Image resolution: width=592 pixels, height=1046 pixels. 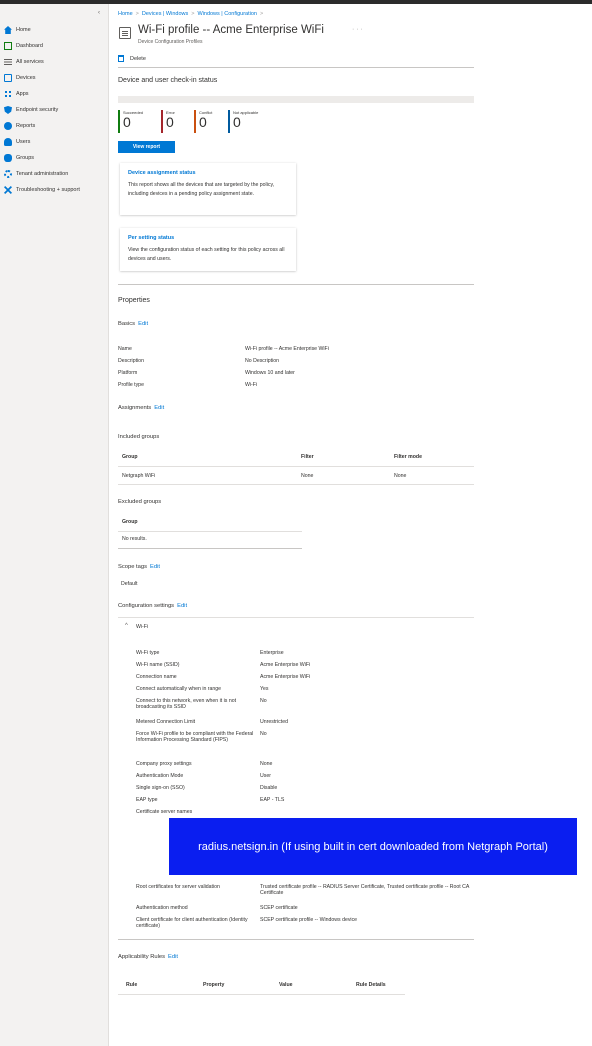 What do you see at coordinates (203, 121) in the screenshot?
I see `stat-conflict: Conflict 0` at bounding box center [203, 121].